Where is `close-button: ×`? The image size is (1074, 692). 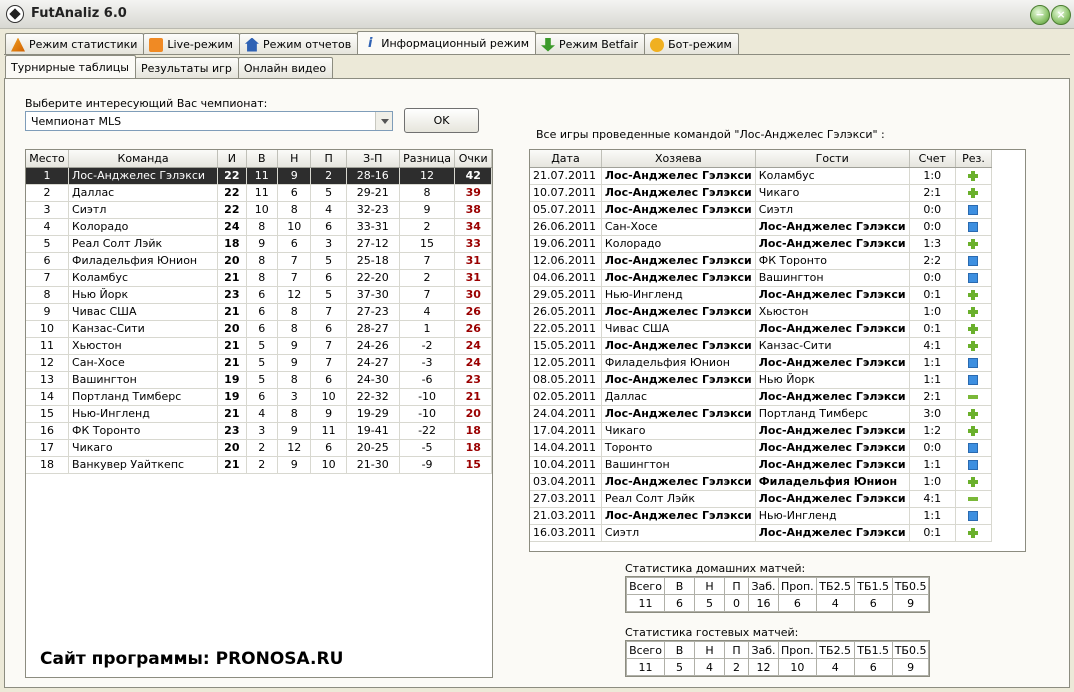 close-button: × is located at coordinates (1061, 15).